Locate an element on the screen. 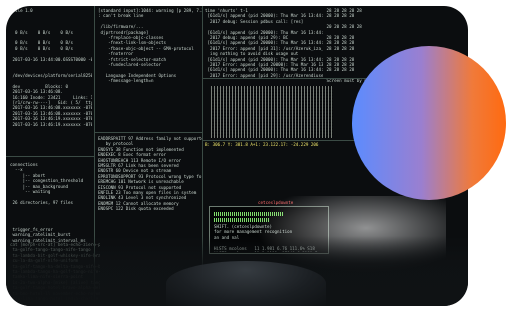 This screenshot has height=312, width=506. pane-divider-center-h is located at coordinates (148, 132).